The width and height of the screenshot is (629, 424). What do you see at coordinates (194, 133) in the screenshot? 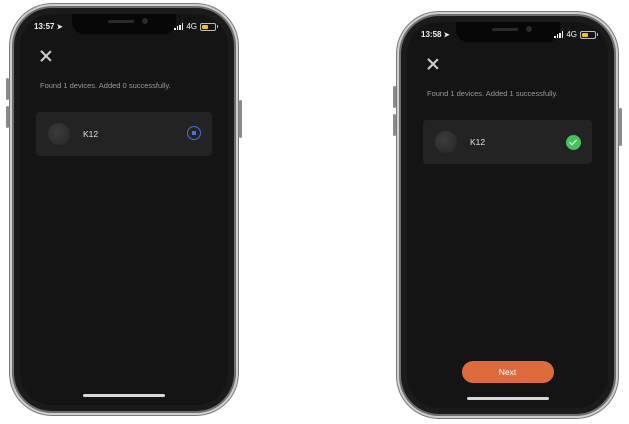
I see `pending-icon` at bounding box center [194, 133].